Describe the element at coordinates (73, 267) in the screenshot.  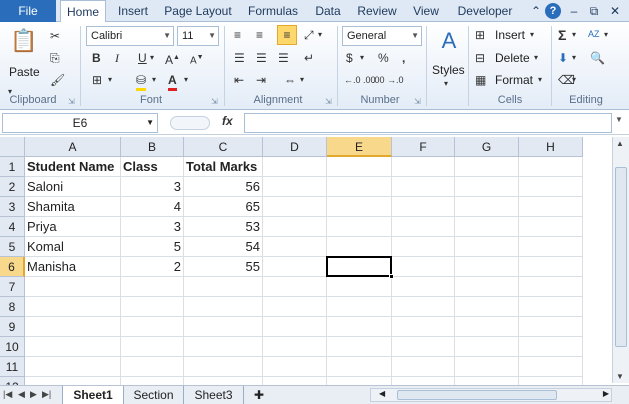
I see `cell-a6: Manisha` at that location.